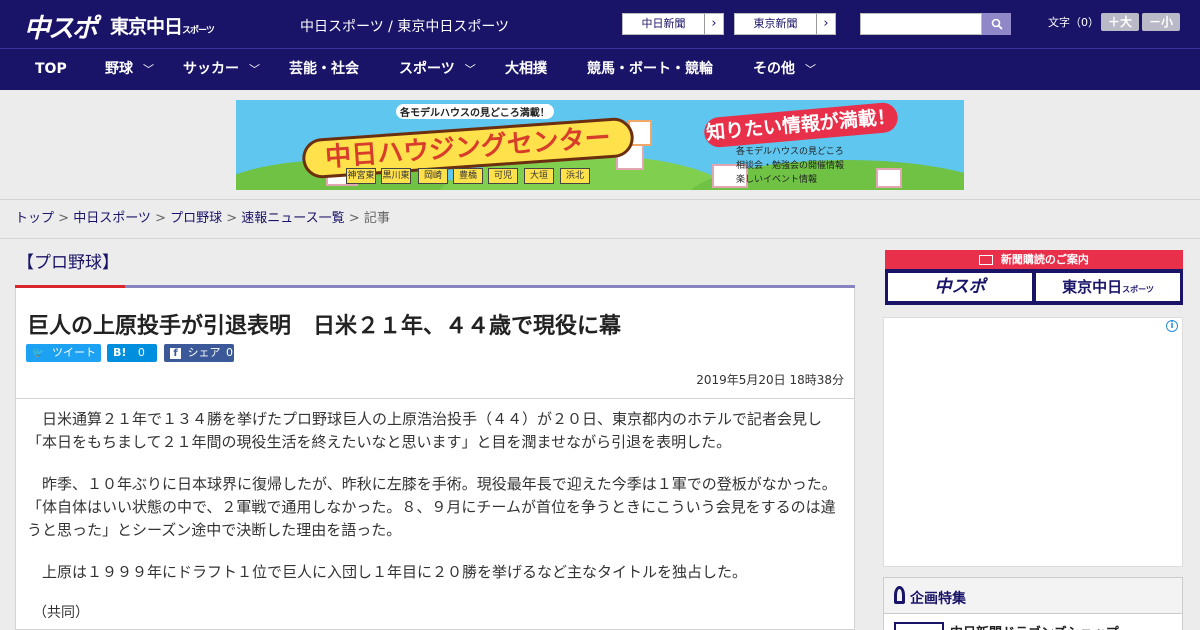 The height and width of the screenshot is (630, 1200). Describe the element at coordinates (61, 613) in the screenshot. I see `article-credit: （共同）` at that location.